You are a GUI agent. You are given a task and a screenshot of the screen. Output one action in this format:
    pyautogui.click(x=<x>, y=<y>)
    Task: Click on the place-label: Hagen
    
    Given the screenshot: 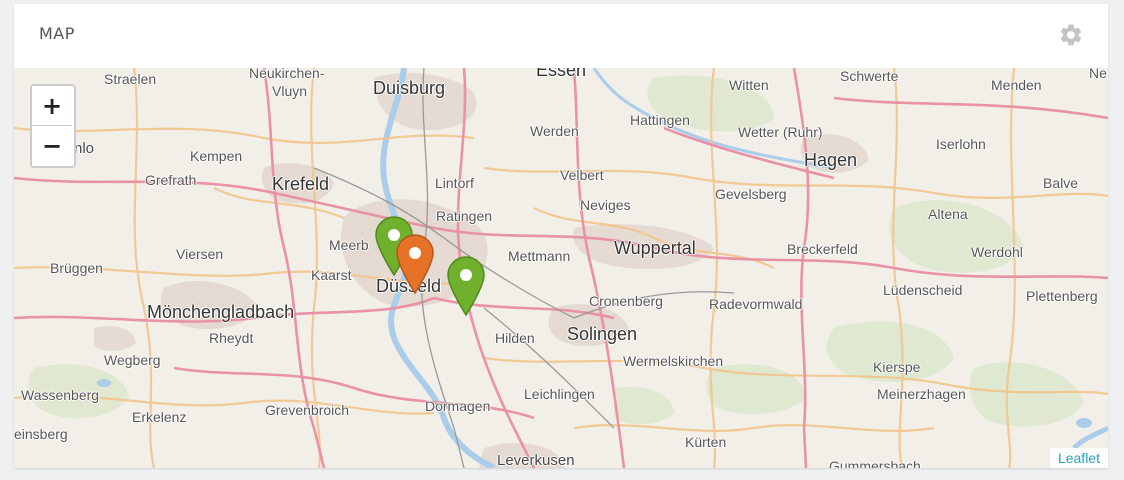 What is the action you would take?
    pyautogui.click(x=831, y=160)
    